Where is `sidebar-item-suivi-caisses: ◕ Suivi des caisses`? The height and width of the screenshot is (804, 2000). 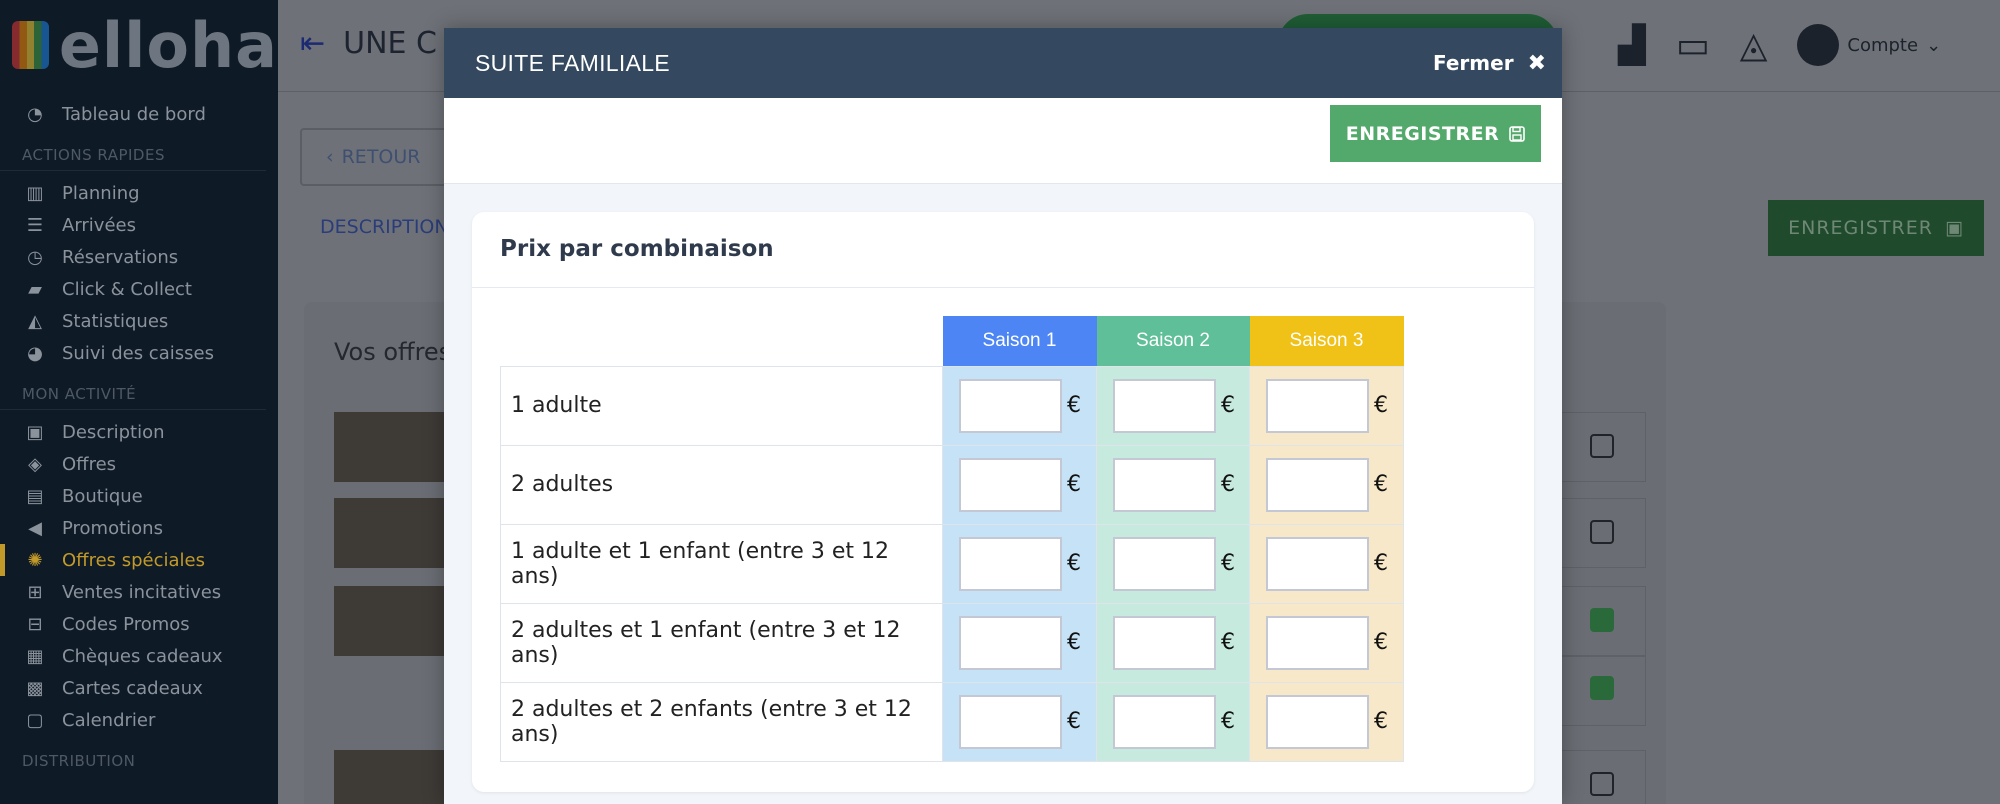
sidebar-item-suivi-caisses: ◕ Suivi des caisses is located at coordinates (139, 353).